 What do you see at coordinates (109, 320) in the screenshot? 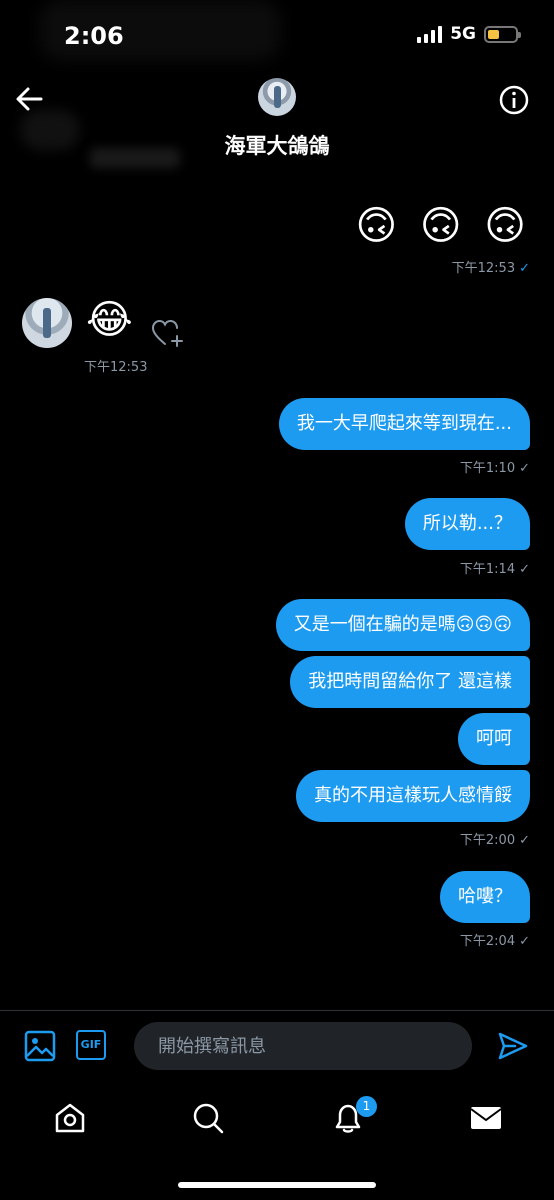
I see `received-emoji: 😂` at bounding box center [109, 320].